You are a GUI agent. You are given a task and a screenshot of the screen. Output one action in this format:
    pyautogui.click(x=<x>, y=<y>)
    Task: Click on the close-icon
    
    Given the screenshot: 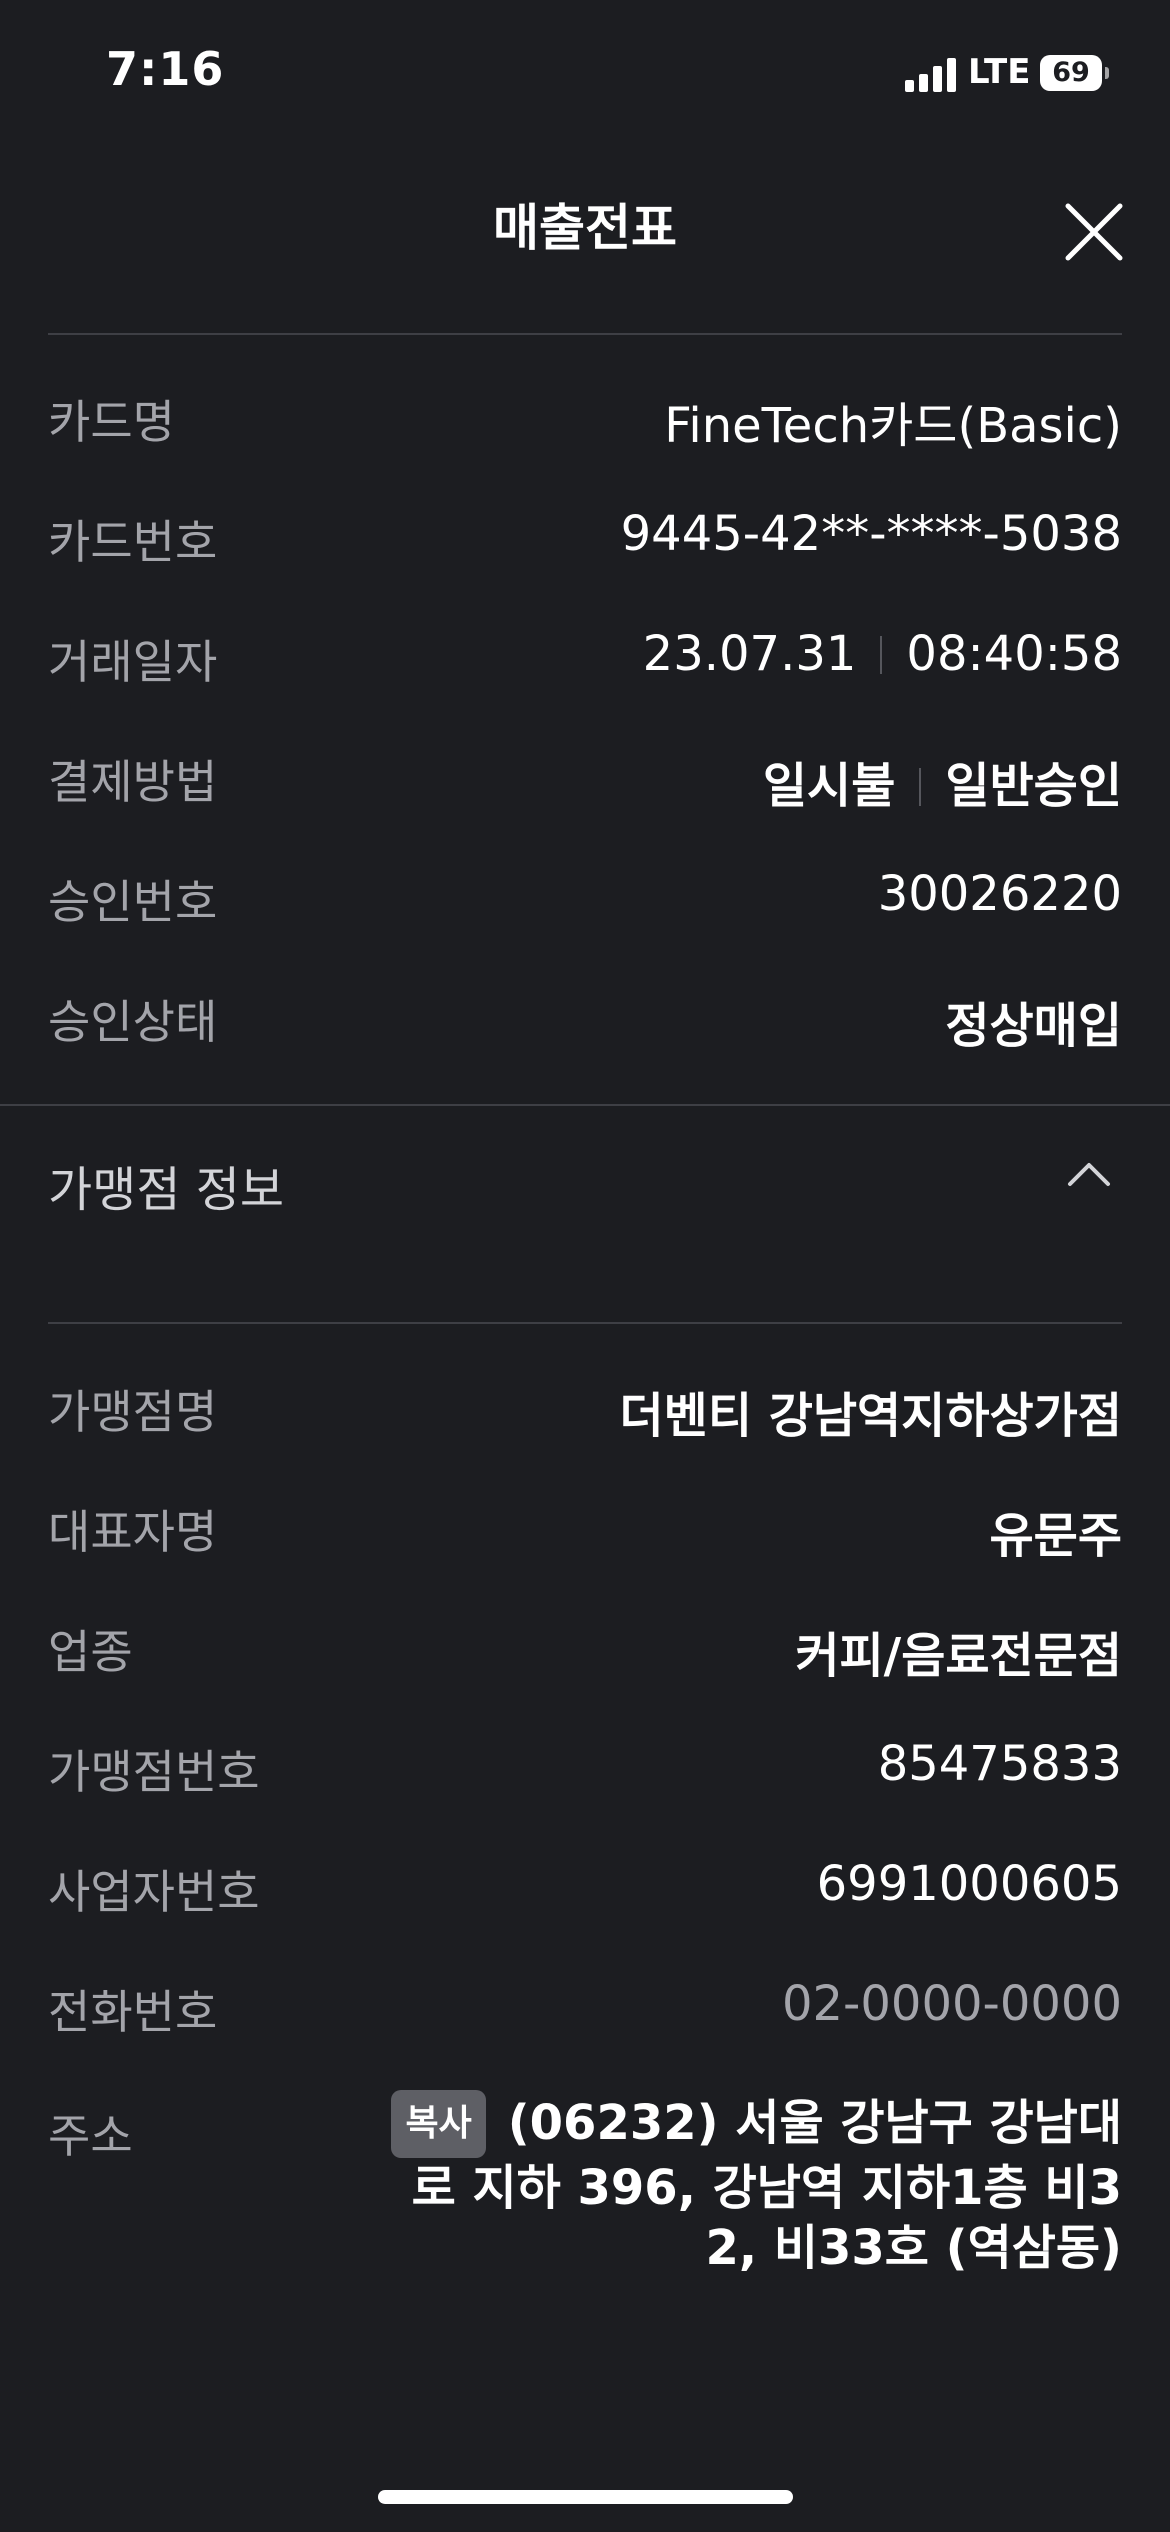 What is the action you would take?
    pyautogui.click(x=1094, y=232)
    